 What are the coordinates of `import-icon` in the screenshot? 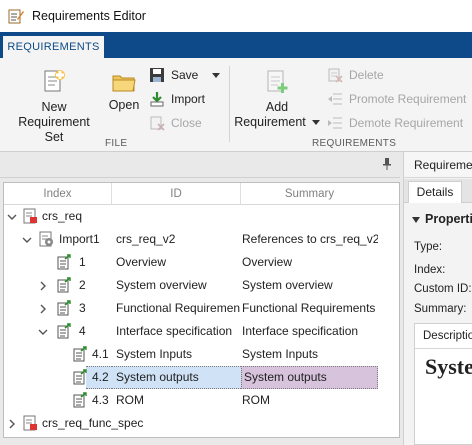 It's located at (157, 99).